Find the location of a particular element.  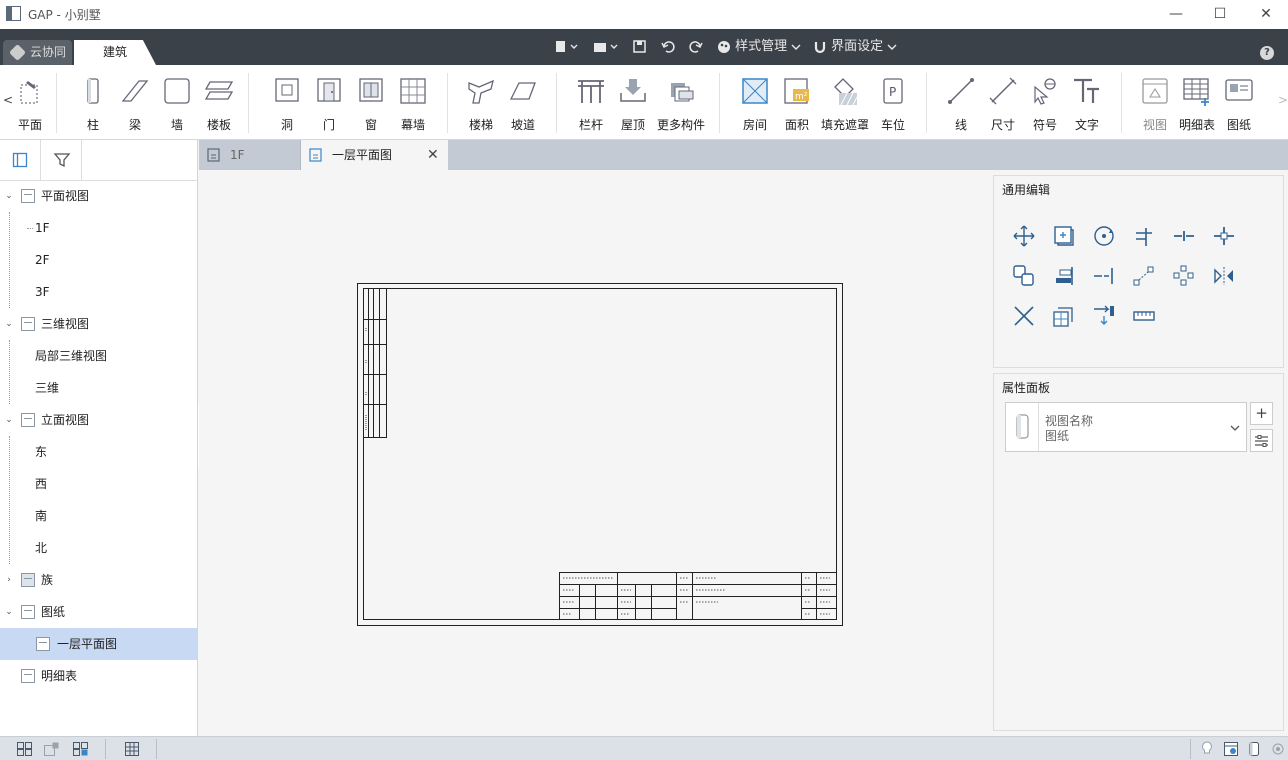

close-tab-button: ✕ is located at coordinates (433, 155).